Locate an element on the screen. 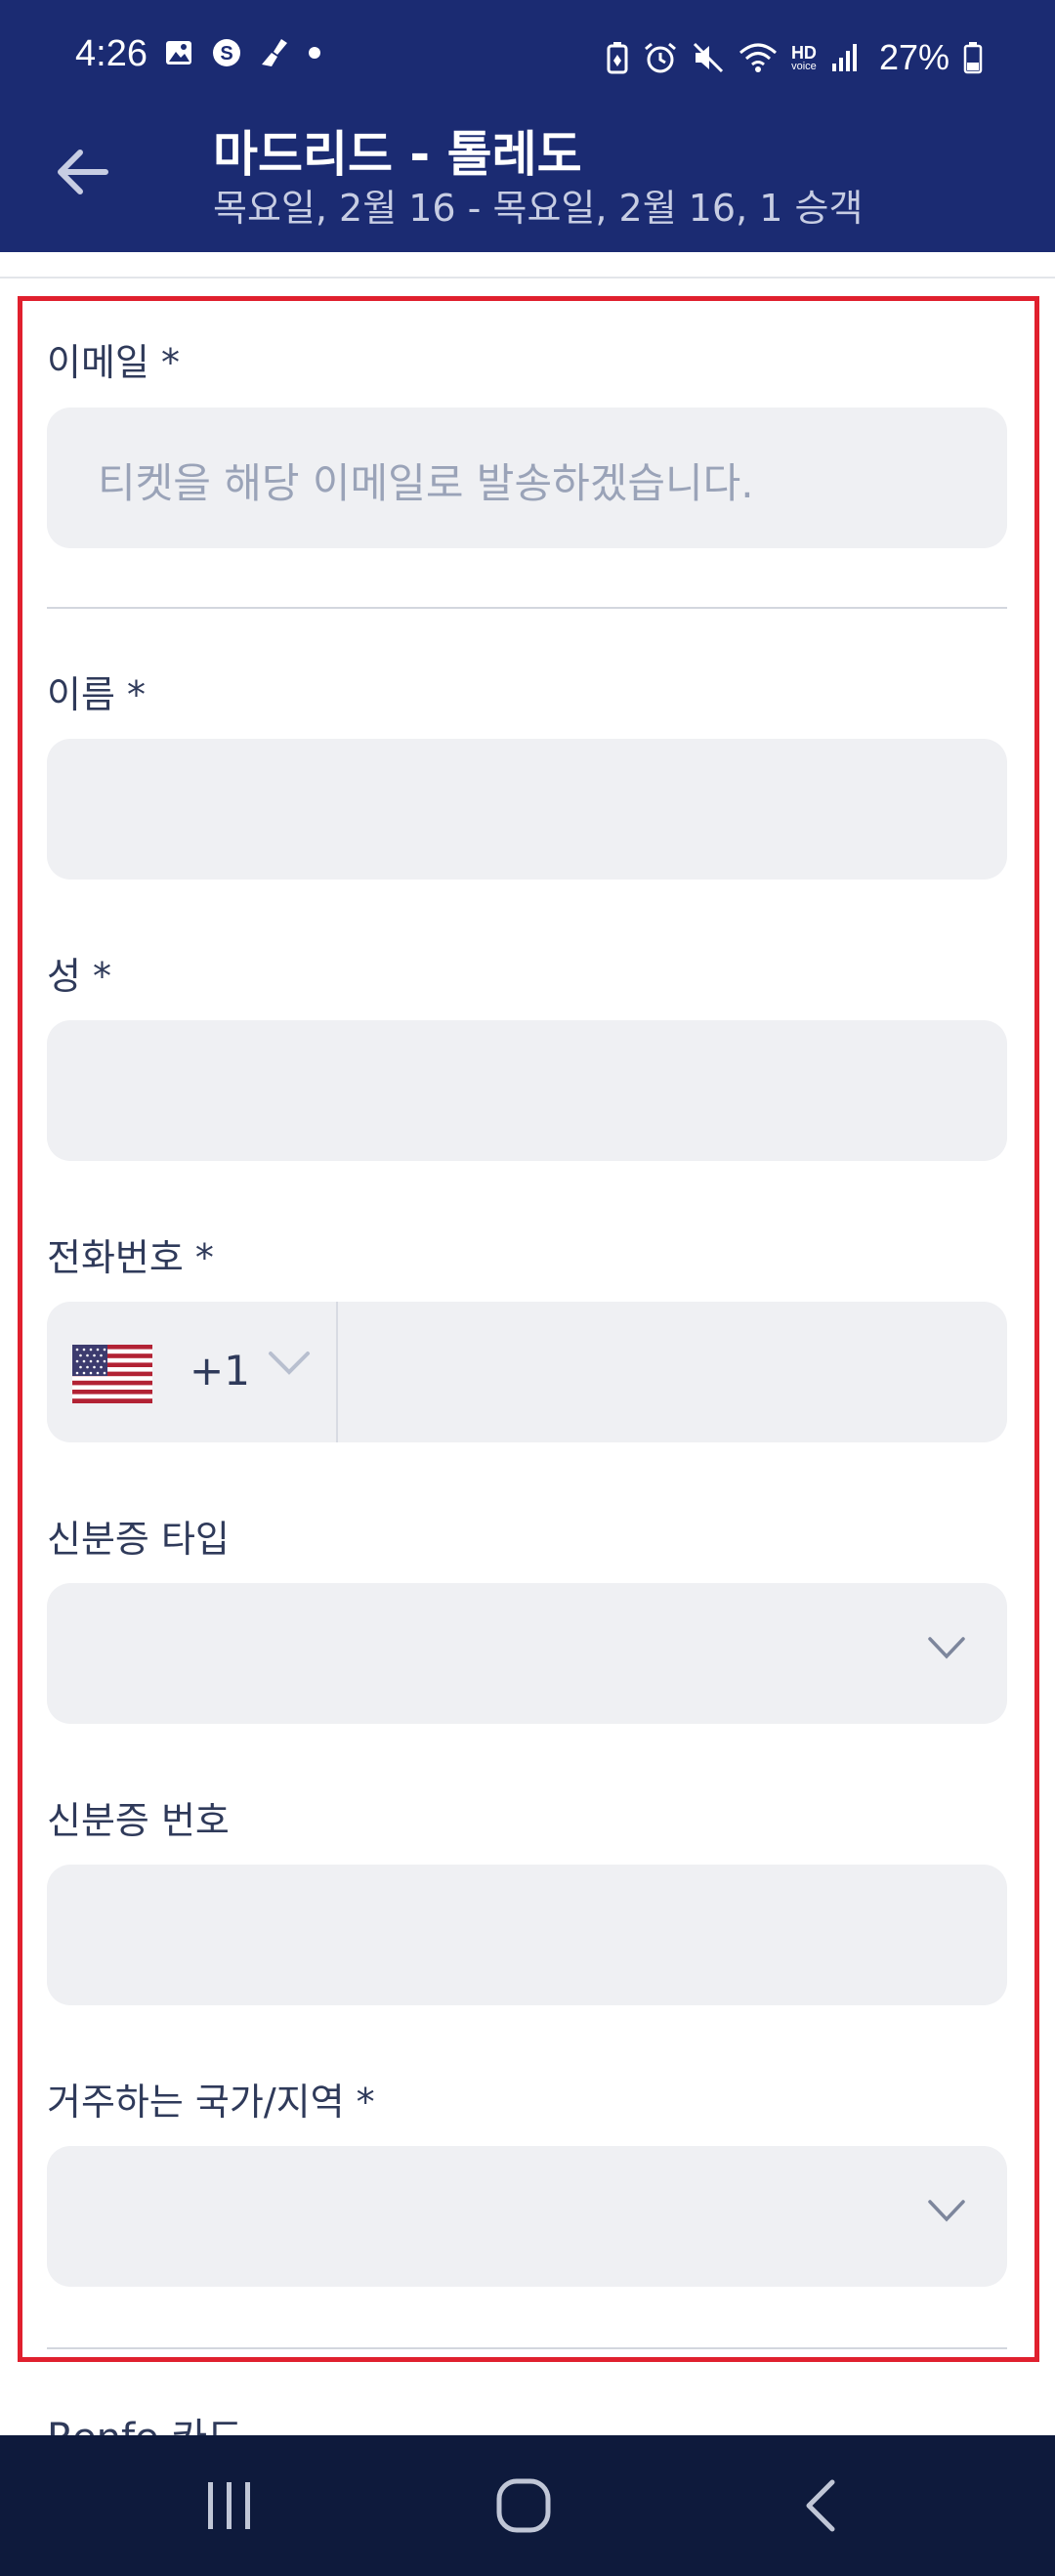 The width and height of the screenshot is (1055, 2576). signal-icon is located at coordinates (844, 57).